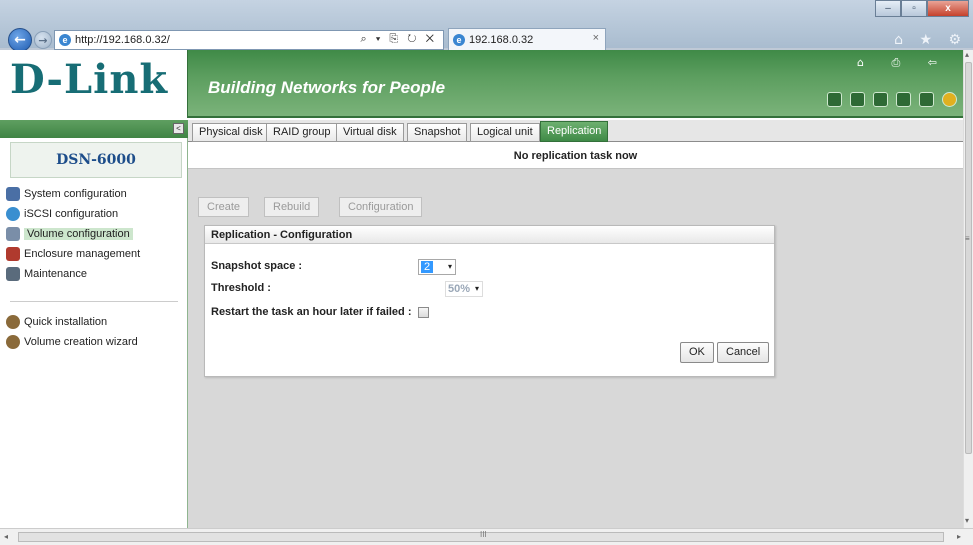 The width and height of the screenshot is (973, 545). Describe the element at coordinates (257, 266) in the screenshot. I see `snapshot-space-label: Snapshot space :` at that location.